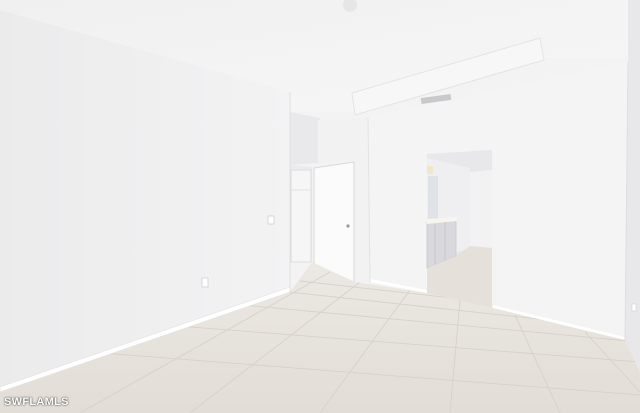  I want to click on door-handle-icon, so click(348, 226).